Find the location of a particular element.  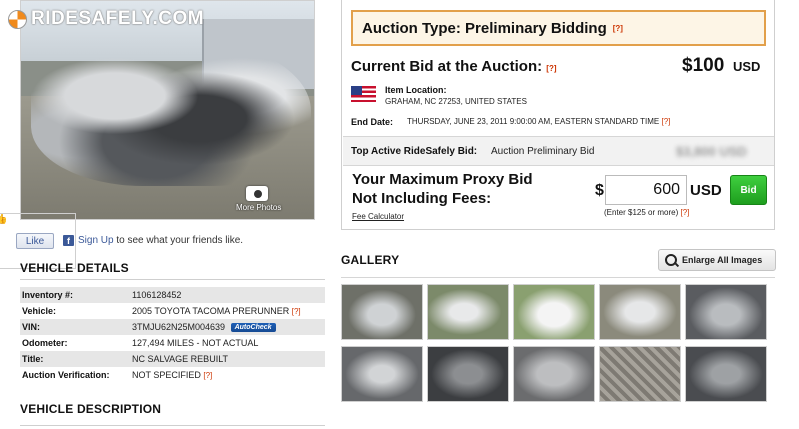

auction-type-box: Auction Type: Preliminary Bidding [?] is located at coordinates (558, 28).